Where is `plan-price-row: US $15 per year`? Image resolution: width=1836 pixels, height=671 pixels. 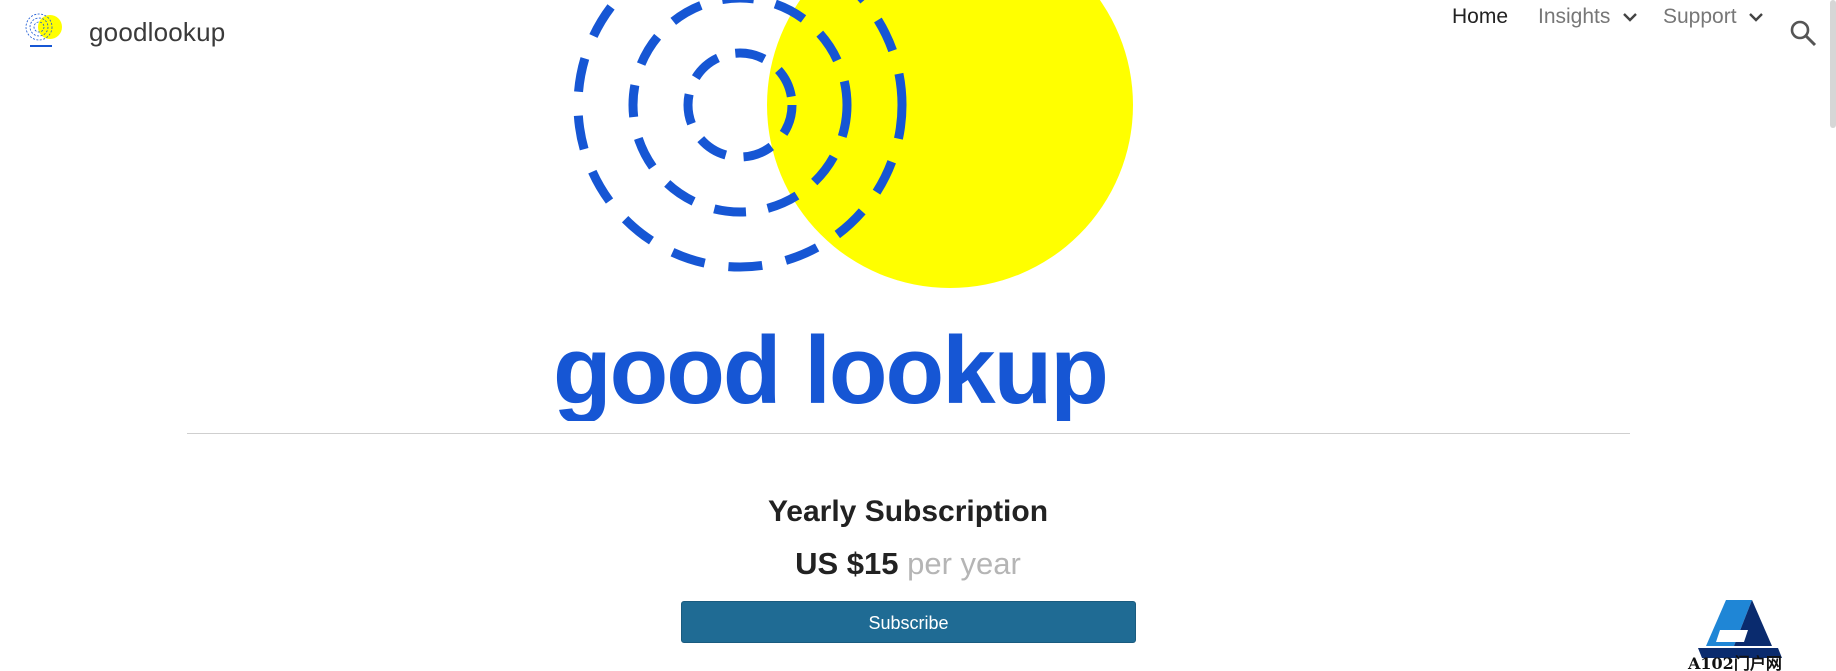
plan-price-row: US $15 per year is located at coordinates (908, 564).